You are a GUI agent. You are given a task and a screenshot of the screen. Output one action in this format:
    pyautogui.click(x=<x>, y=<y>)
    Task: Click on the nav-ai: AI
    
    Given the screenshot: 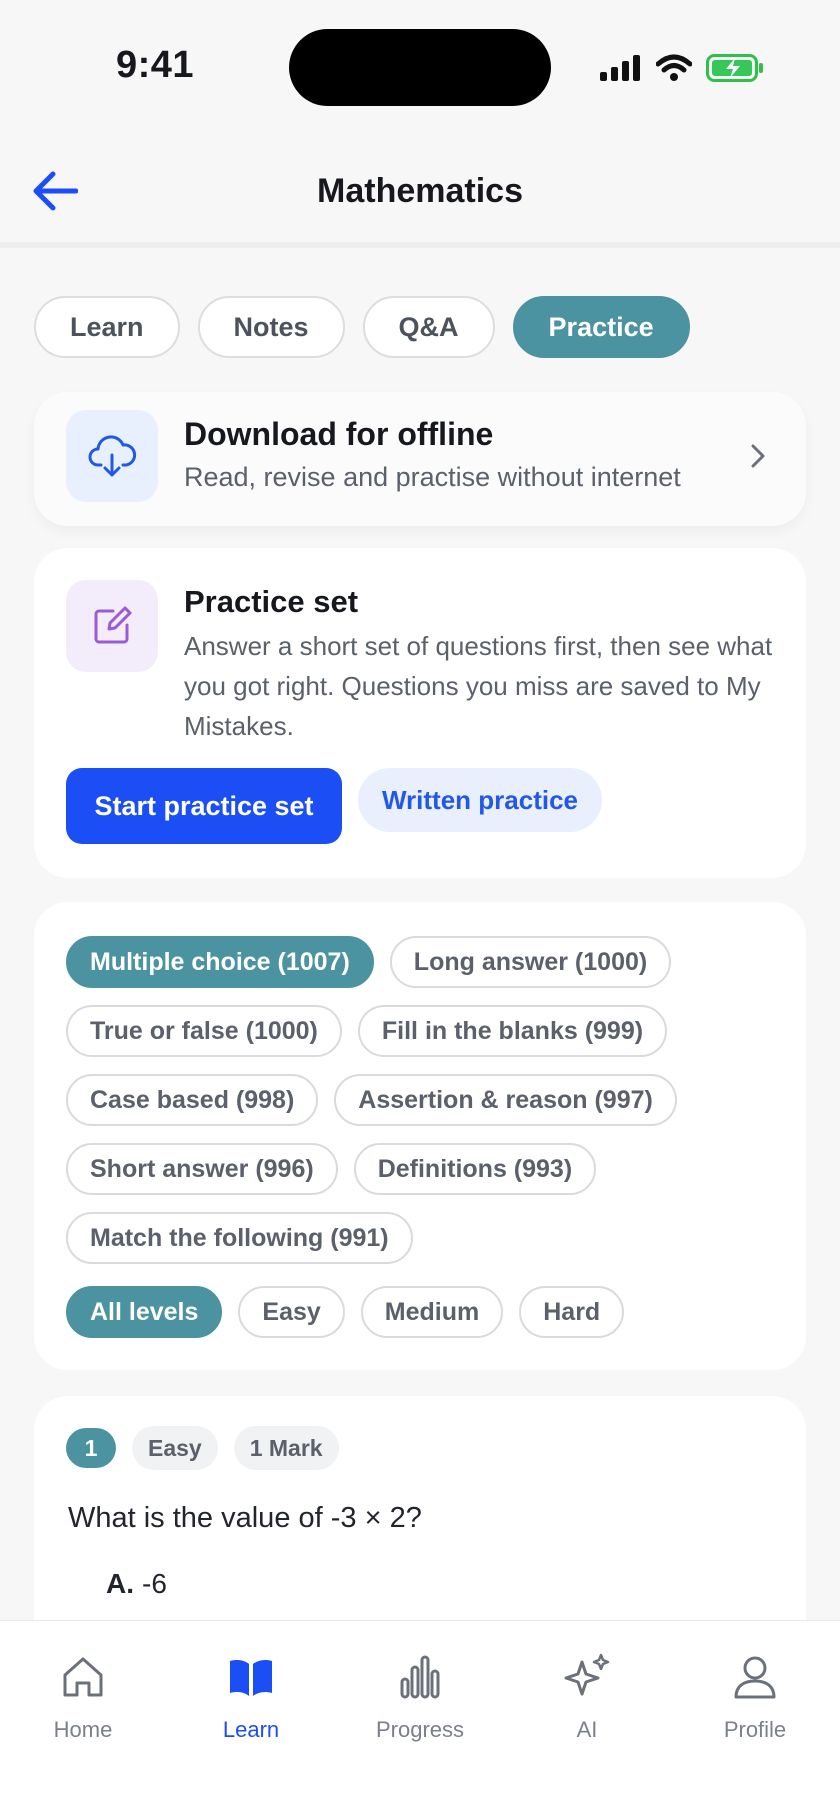 What is the action you would take?
    pyautogui.click(x=587, y=1697)
    